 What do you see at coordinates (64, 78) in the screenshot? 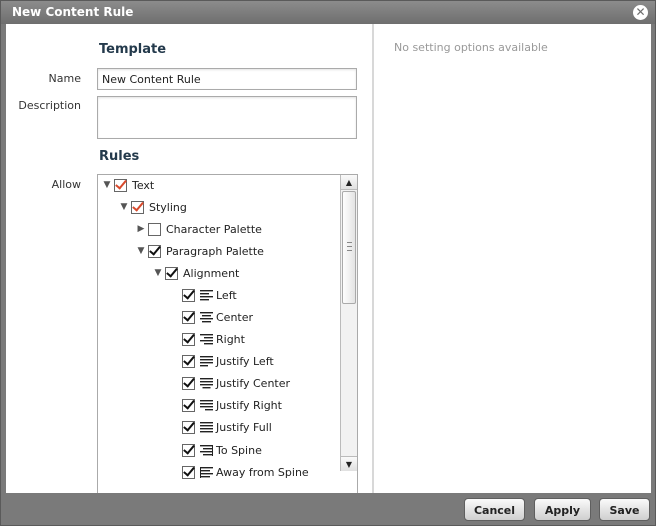
I see `name-label: Name` at bounding box center [64, 78].